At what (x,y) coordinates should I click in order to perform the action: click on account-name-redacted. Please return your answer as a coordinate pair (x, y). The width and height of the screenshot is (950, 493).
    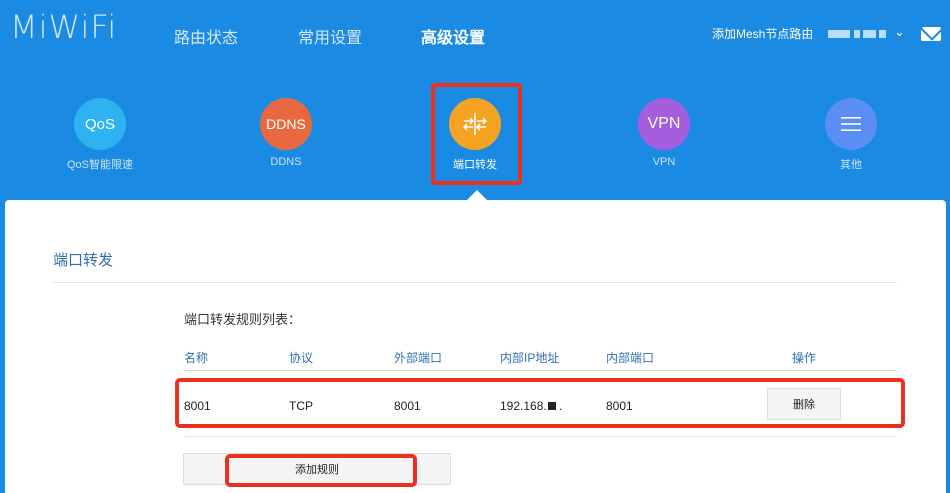
    Looking at the image, I should click on (857, 34).